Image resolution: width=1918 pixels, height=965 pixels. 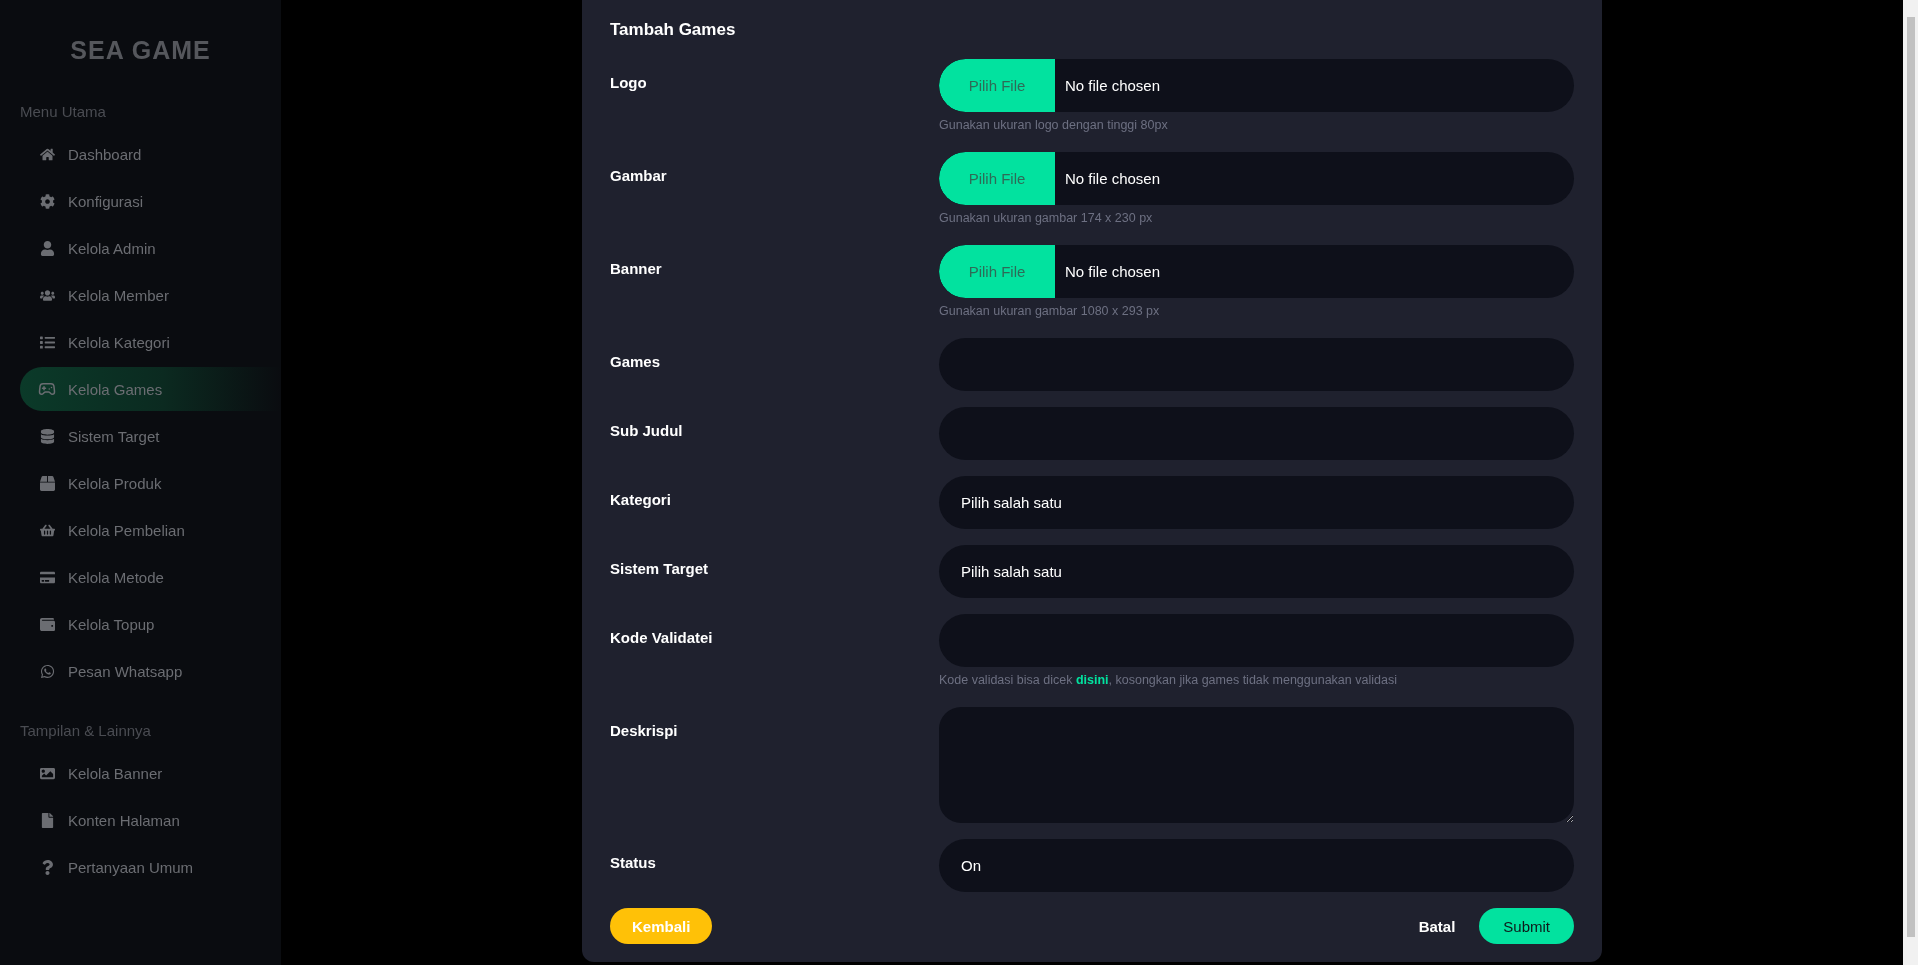 I want to click on sidebar-item-label: Kelola Games, so click(x=115, y=389).